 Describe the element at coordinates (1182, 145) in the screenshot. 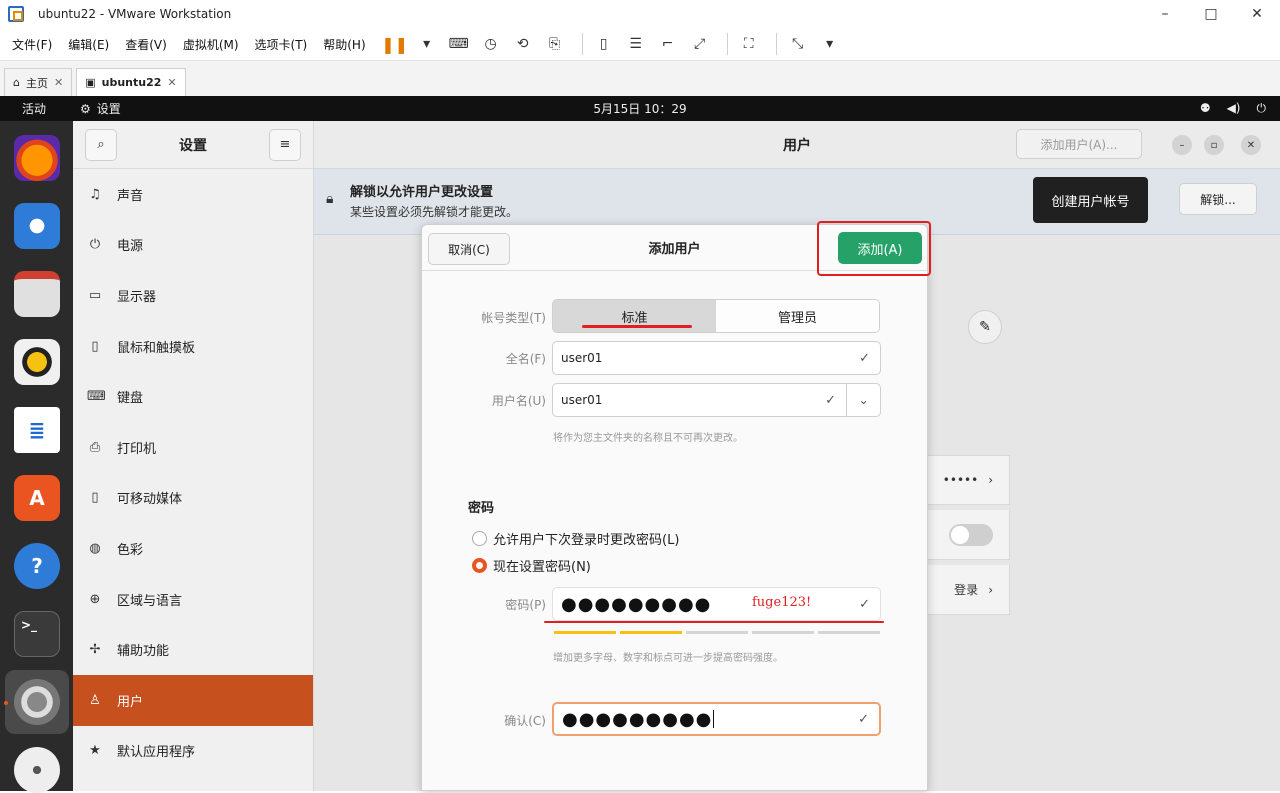

I see `minimize-icon: –` at that location.